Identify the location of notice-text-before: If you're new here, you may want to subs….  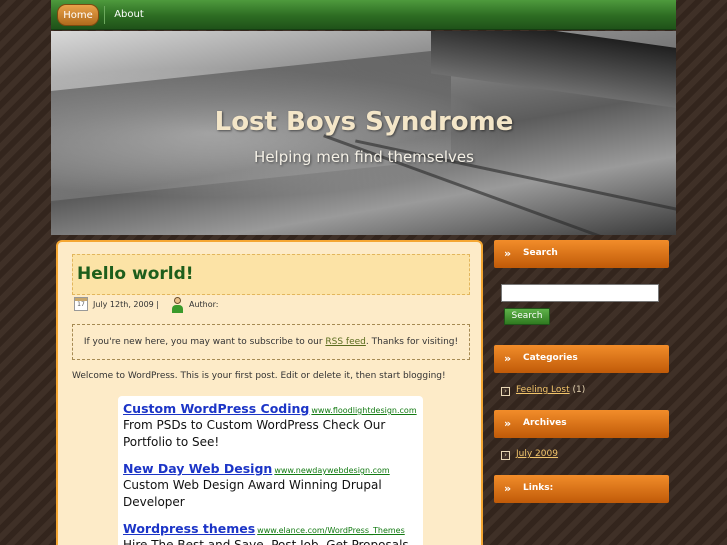
(204, 342).